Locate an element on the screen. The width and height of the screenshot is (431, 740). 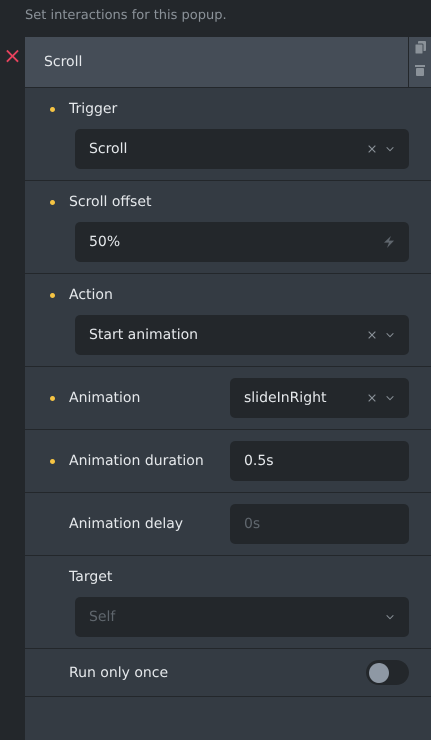
interaction-header: Scroll is located at coordinates (228, 62).